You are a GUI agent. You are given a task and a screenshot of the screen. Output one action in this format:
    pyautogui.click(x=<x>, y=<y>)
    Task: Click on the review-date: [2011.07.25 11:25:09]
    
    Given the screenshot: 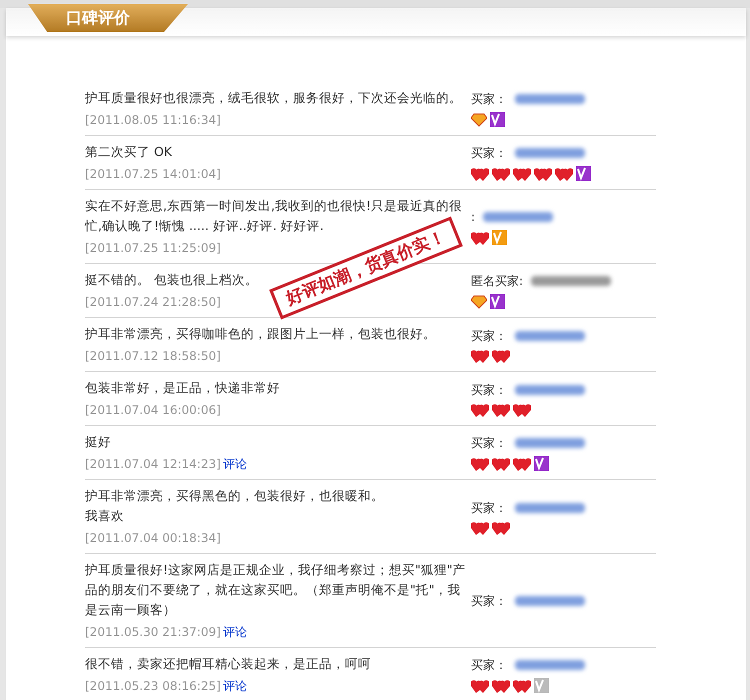 What is the action you would take?
    pyautogui.click(x=153, y=248)
    